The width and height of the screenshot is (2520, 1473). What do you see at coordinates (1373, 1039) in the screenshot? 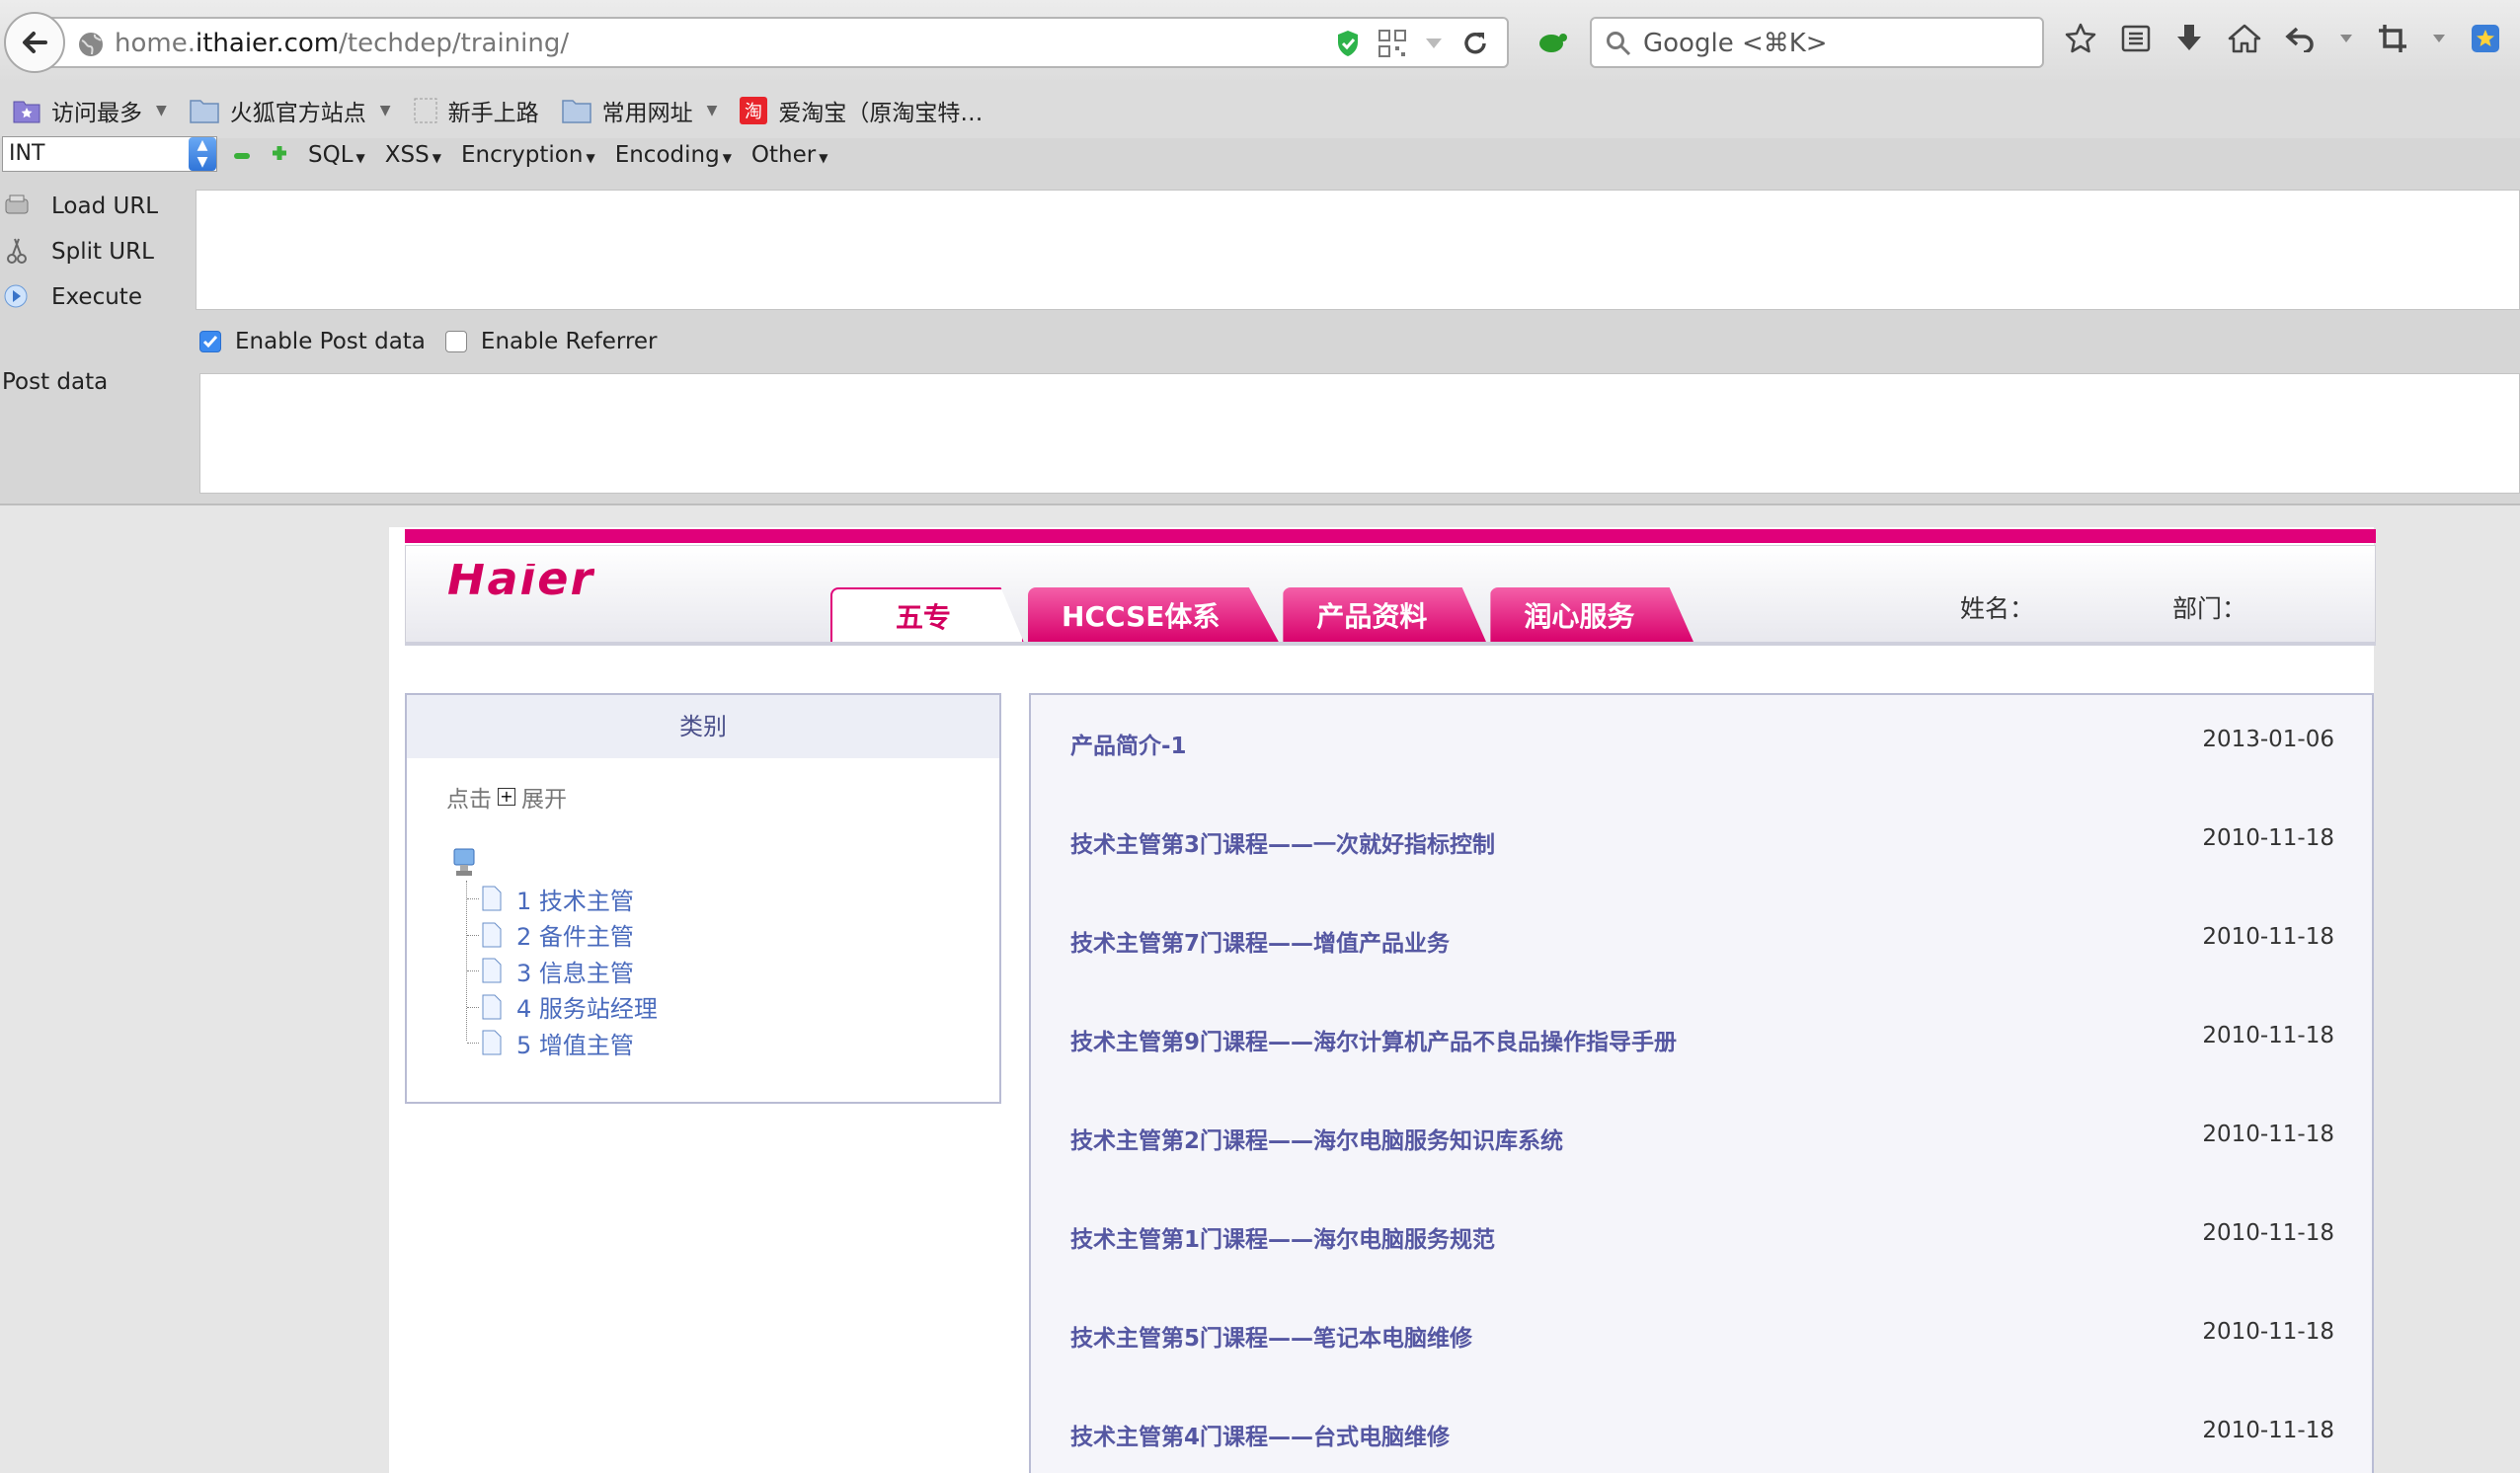
I see `course-link: 技术主管第9门课程——海尔计算机产品不良品操作指导手册` at bounding box center [1373, 1039].